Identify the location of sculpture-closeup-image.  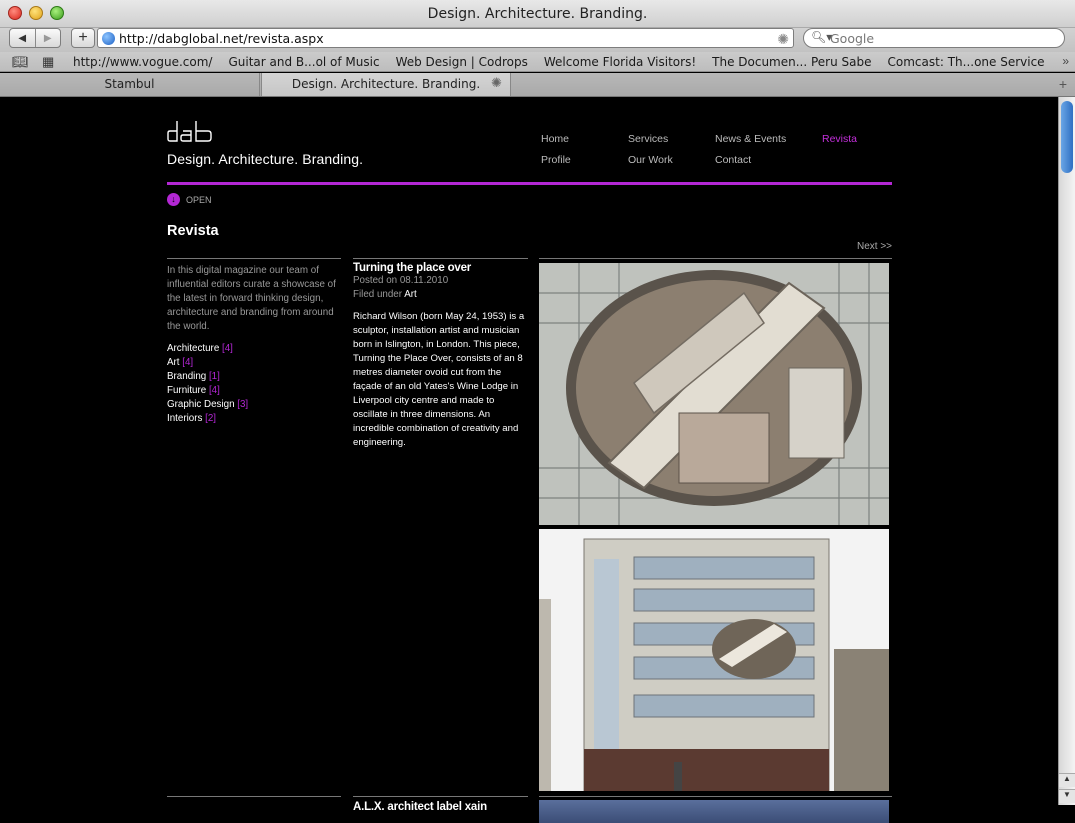
(714, 394).